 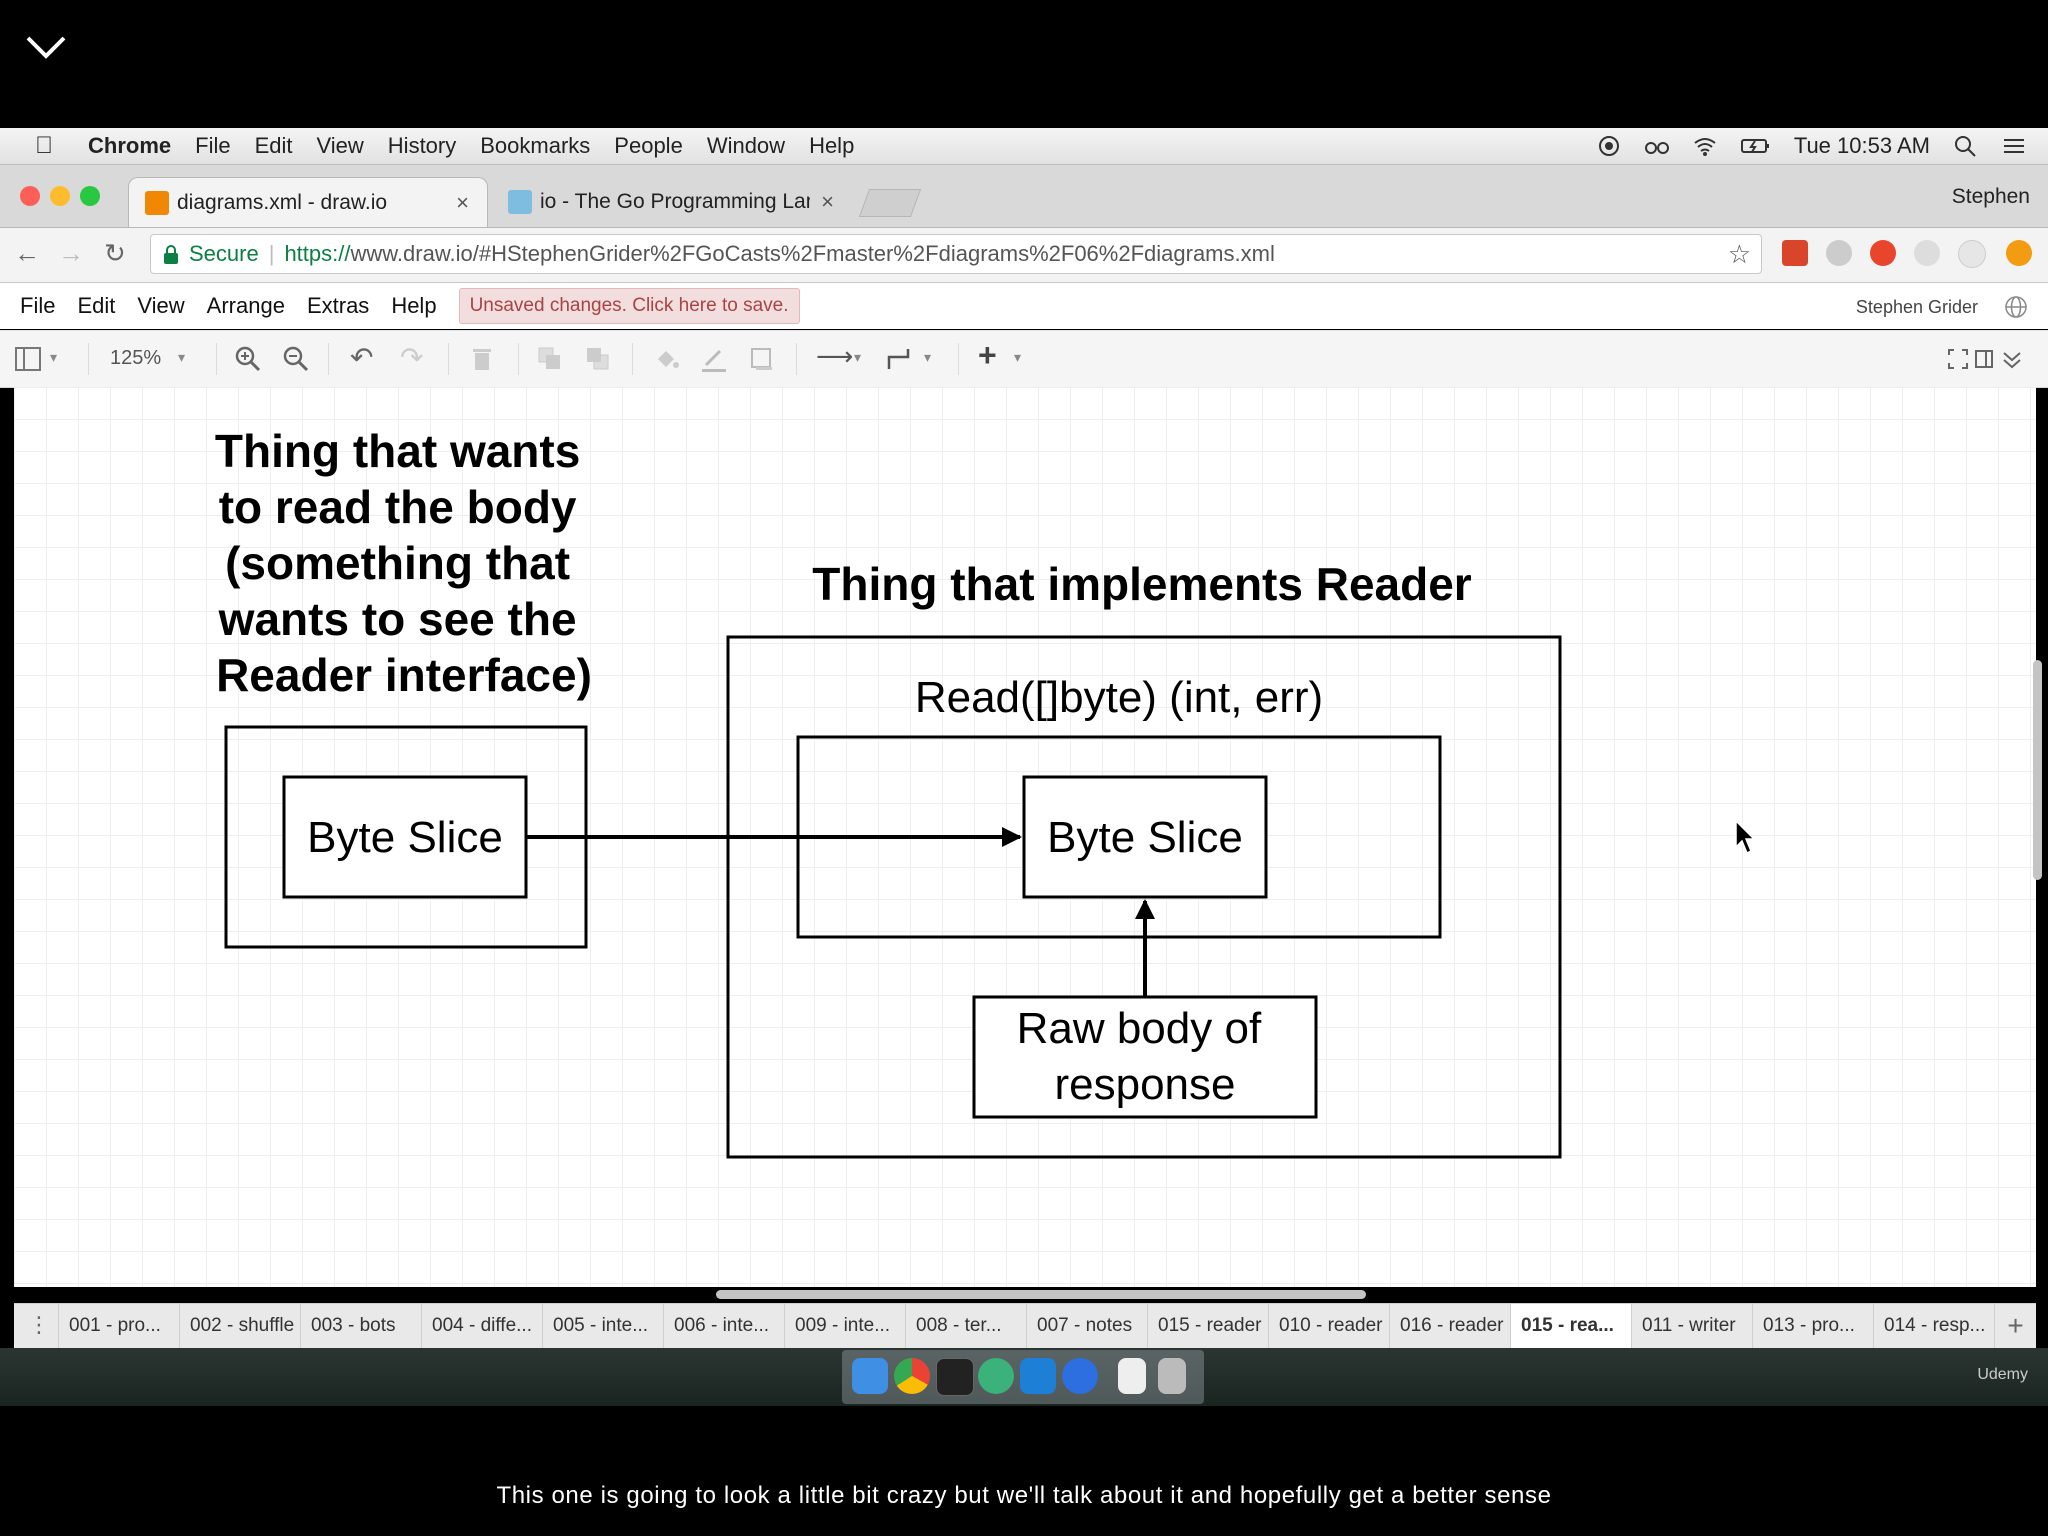 What do you see at coordinates (308, 202) in the screenshot?
I see `tab-drawio: diagrams.xml - draw.io ×` at bounding box center [308, 202].